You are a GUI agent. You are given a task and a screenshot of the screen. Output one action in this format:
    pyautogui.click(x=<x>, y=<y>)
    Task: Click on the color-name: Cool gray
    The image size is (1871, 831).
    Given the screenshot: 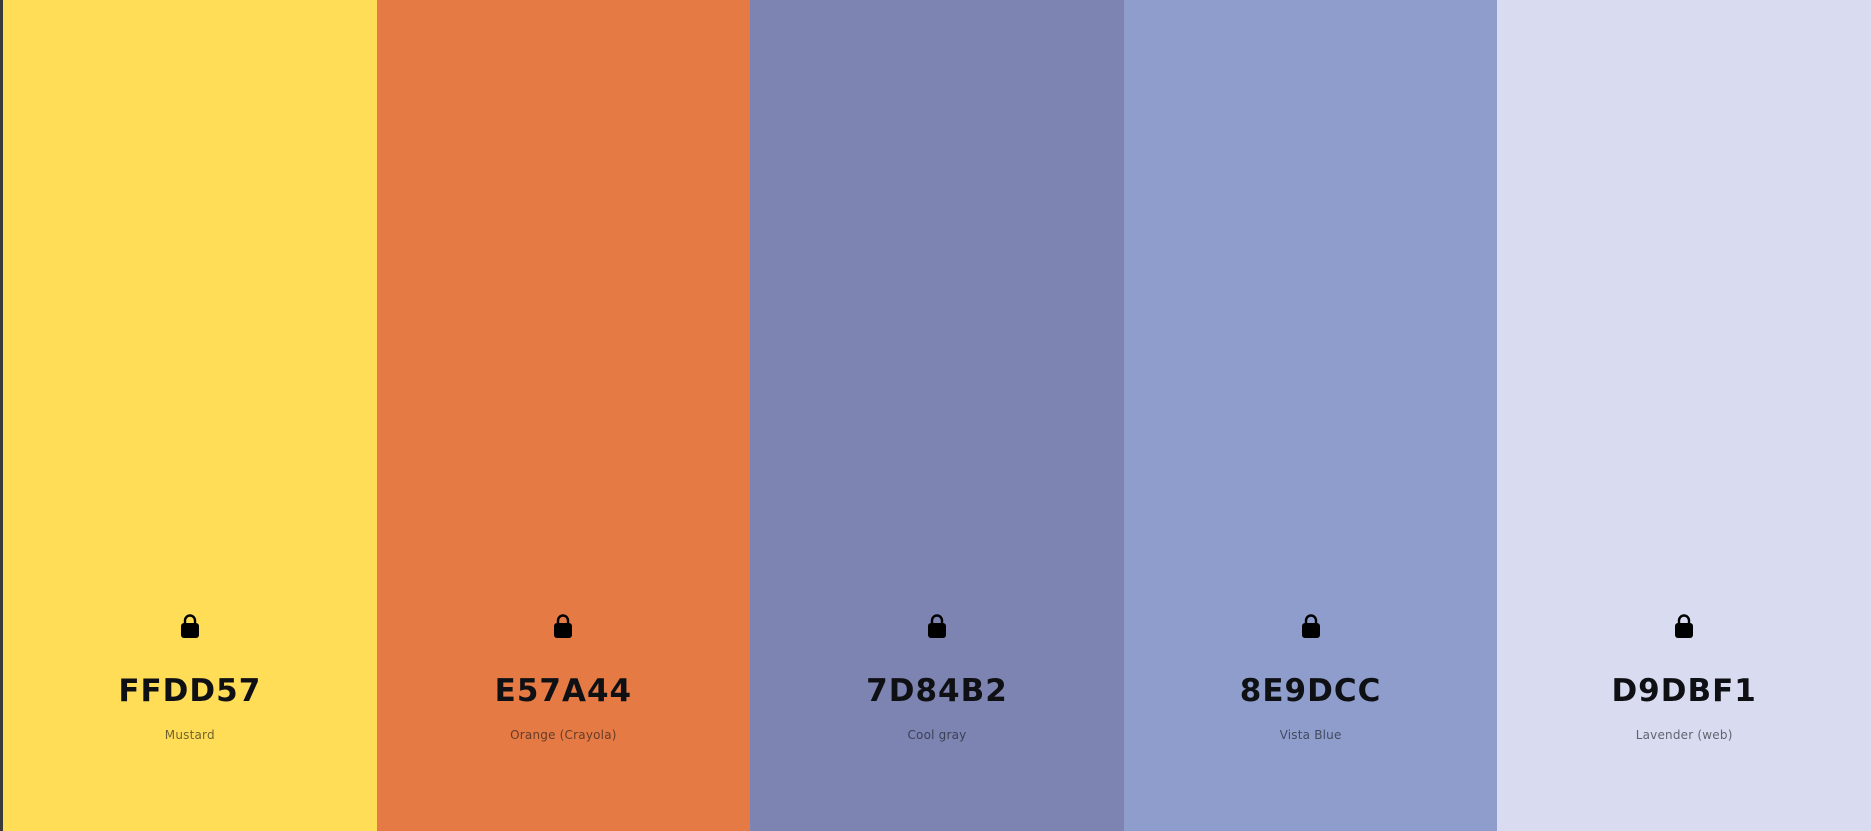 What is the action you would take?
    pyautogui.click(x=937, y=735)
    